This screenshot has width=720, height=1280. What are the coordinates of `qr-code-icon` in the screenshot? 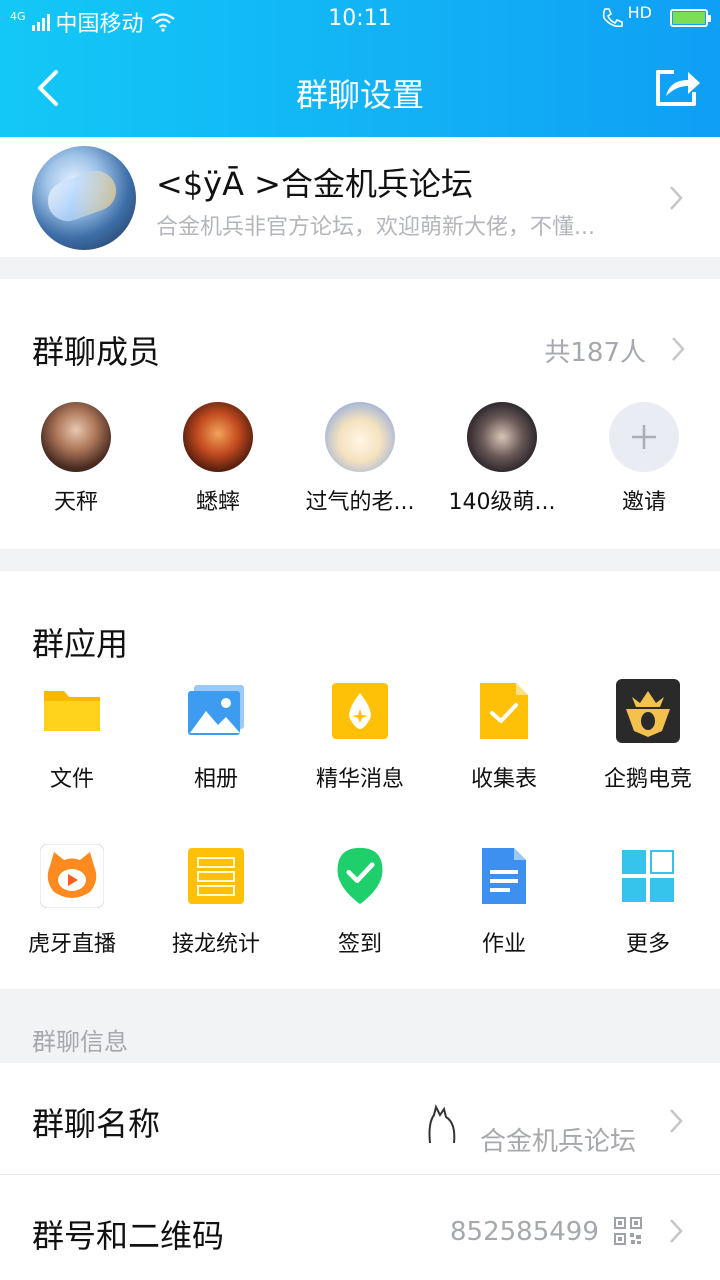 It's located at (628, 1231).